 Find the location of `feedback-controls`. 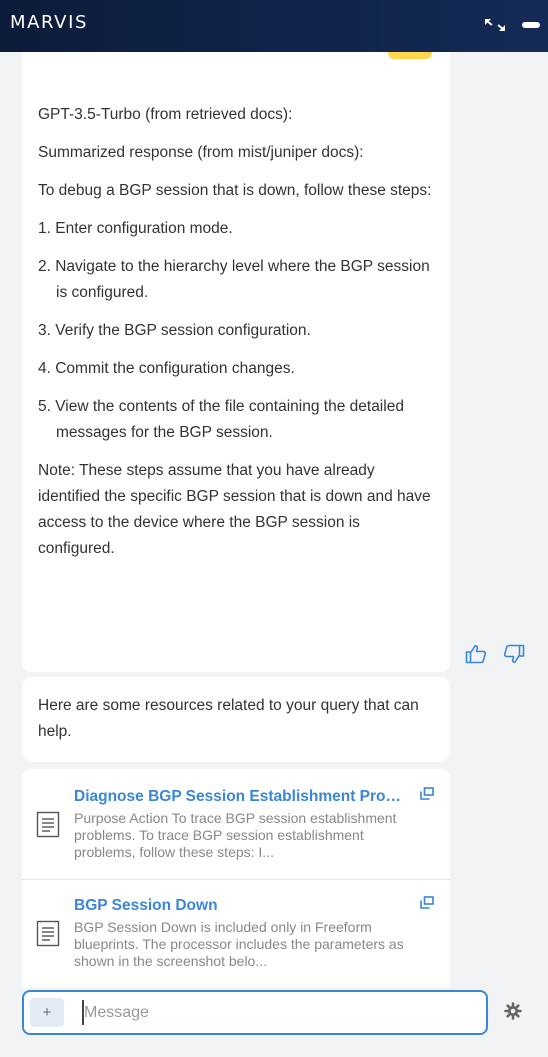

feedback-controls is located at coordinates (495, 654).